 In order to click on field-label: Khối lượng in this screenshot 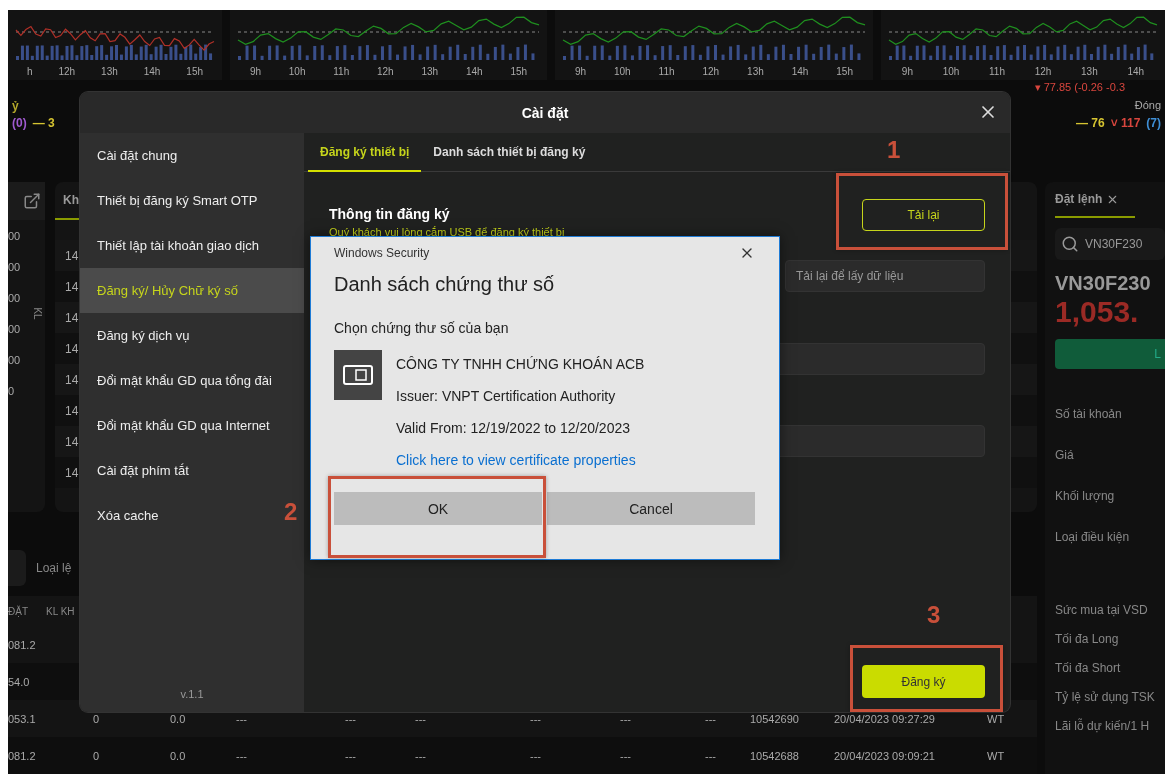, I will do `click(1085, 496)`.